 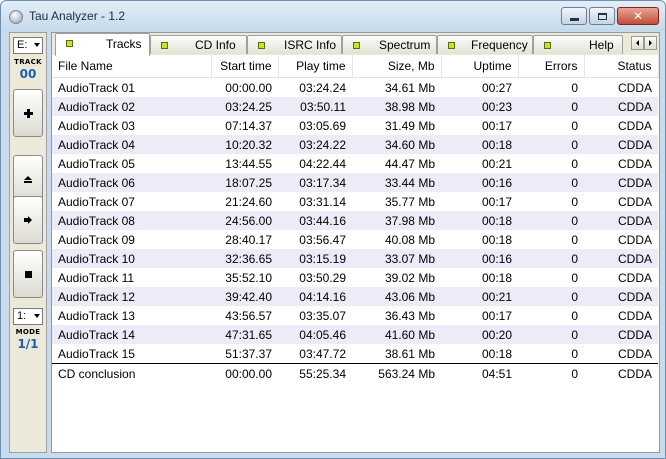 I want to click on tab-scroll-left-button, so click(x=637, y=43).